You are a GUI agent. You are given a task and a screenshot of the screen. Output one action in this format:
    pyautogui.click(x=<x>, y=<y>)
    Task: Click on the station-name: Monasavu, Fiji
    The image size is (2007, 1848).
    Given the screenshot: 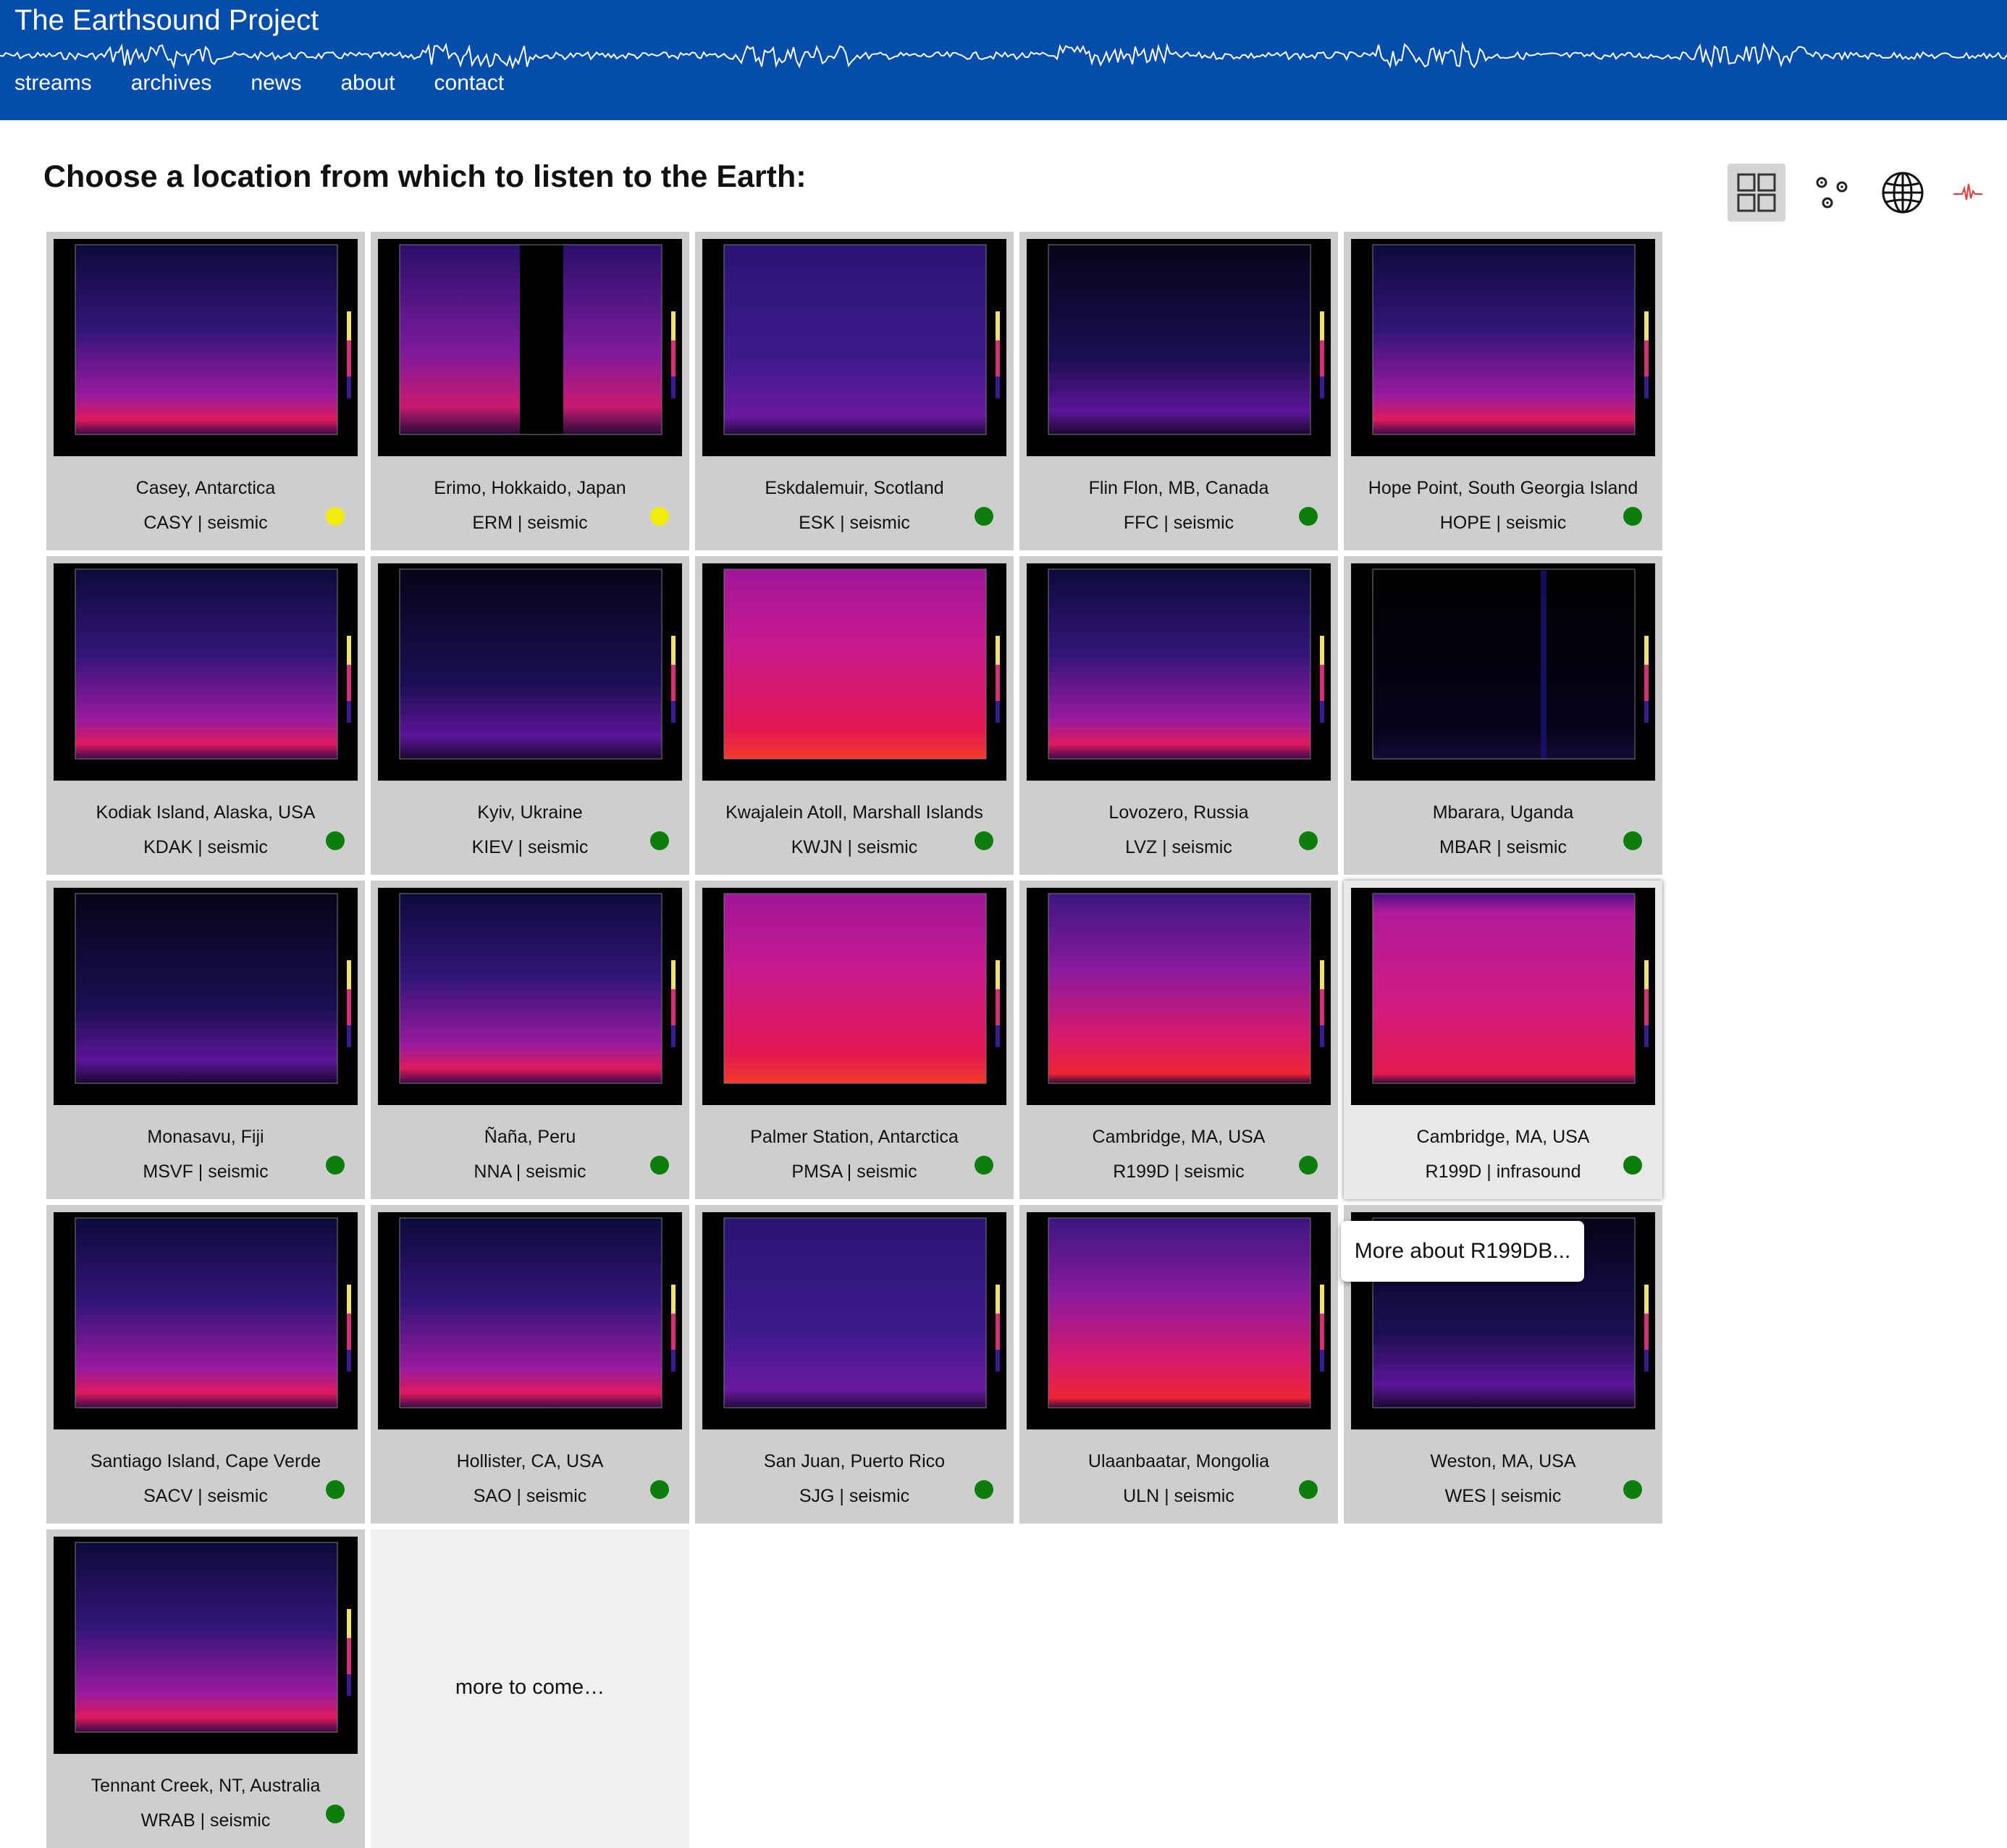 What is the action you would take?
    pyautogui.click(x=205, y=1137)
    